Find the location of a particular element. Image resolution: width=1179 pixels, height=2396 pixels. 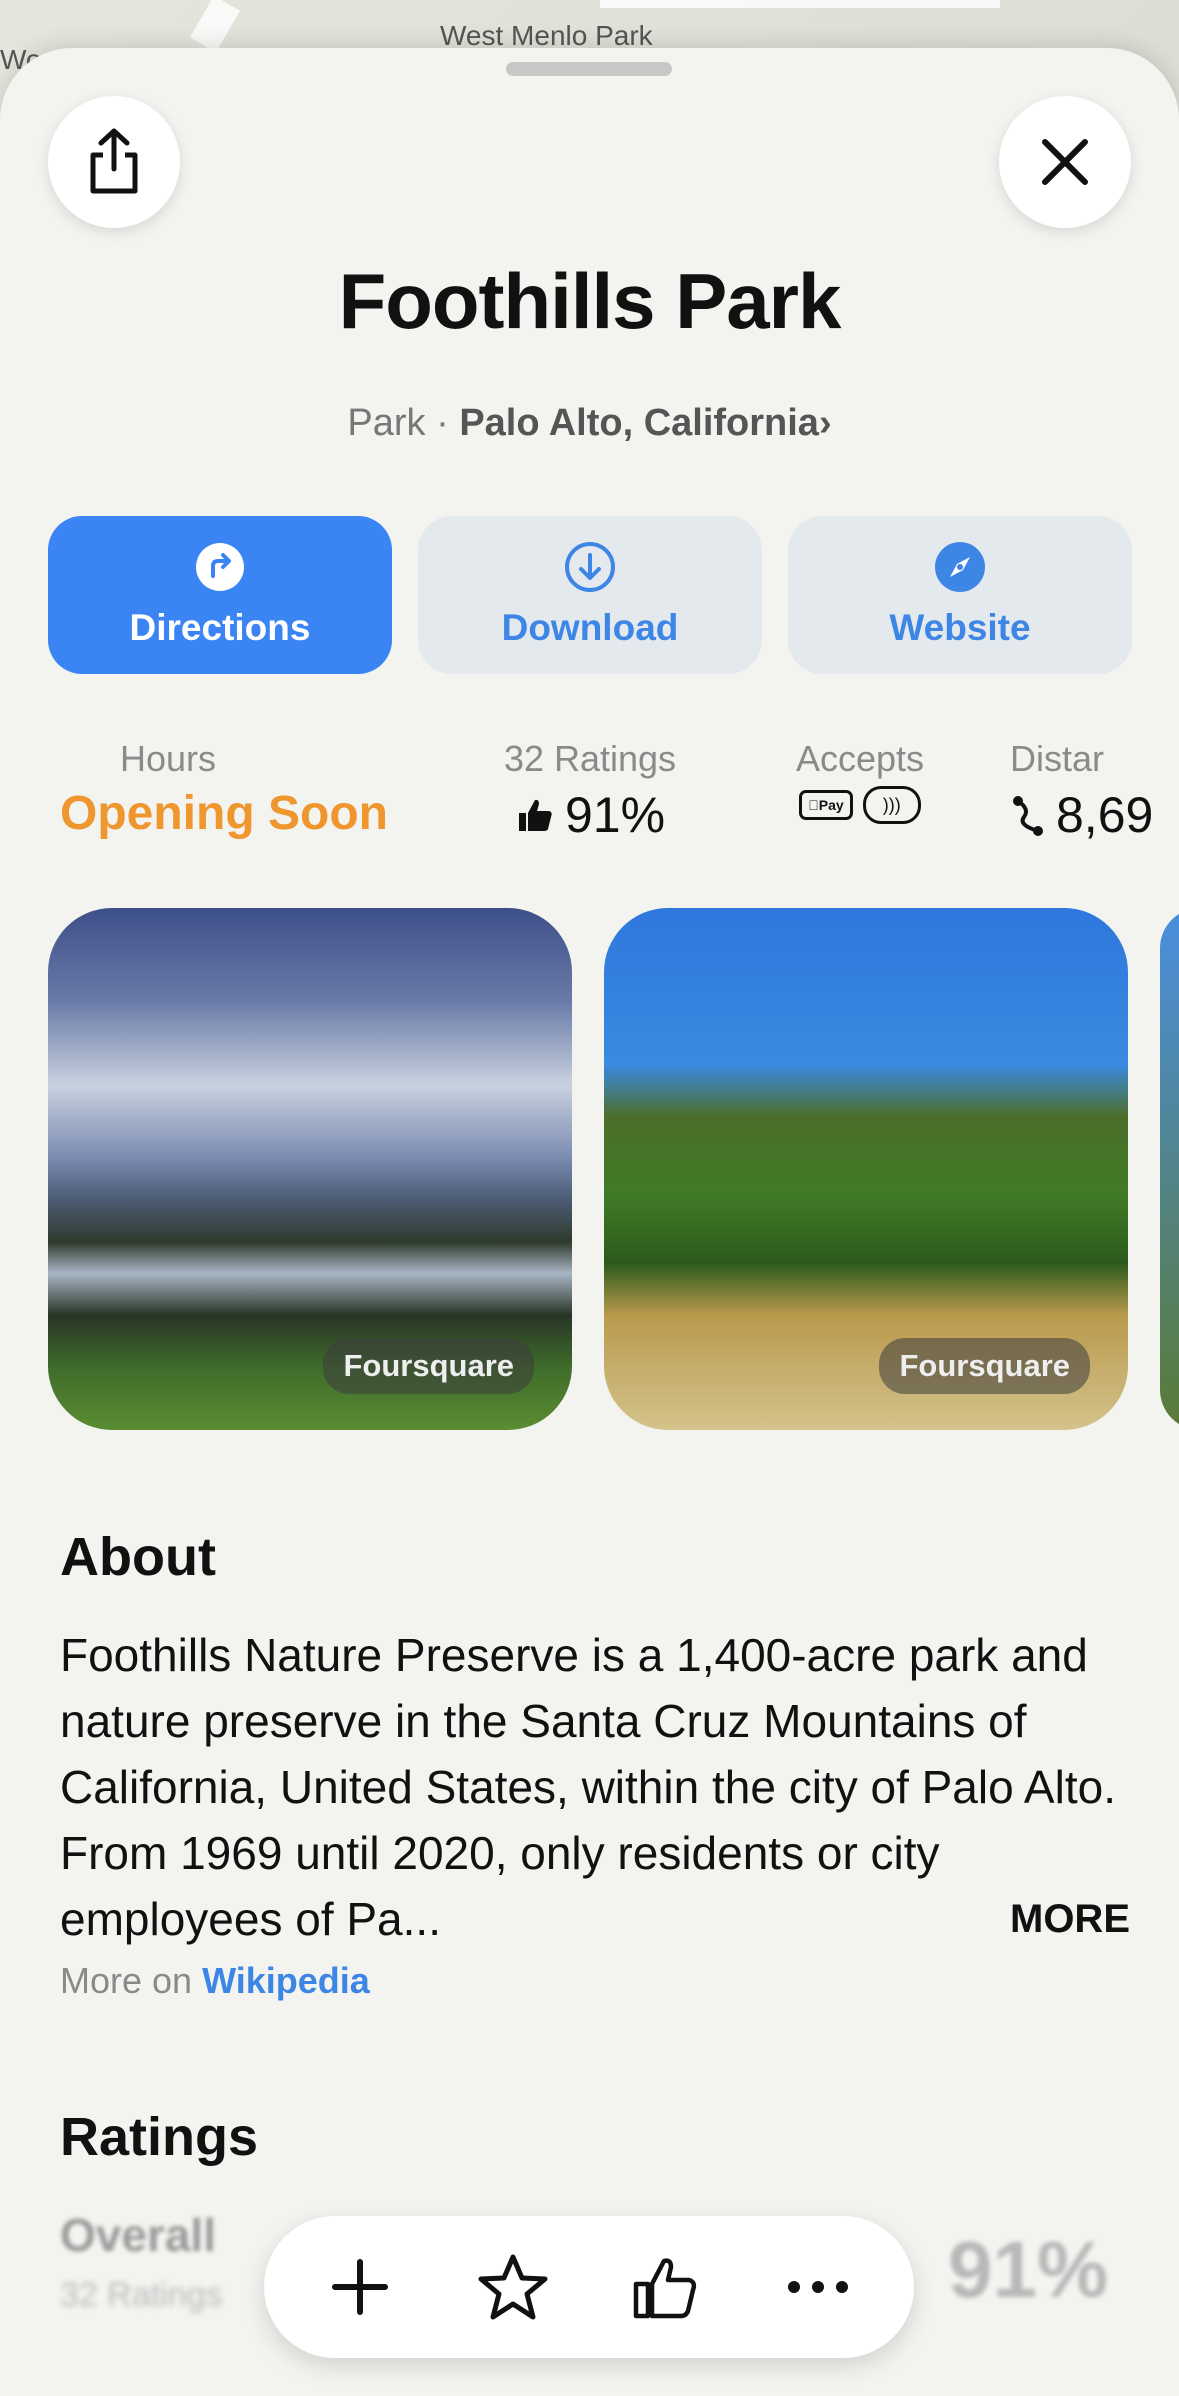

contactless-icon: ))) is located at coordinates (891, 805).